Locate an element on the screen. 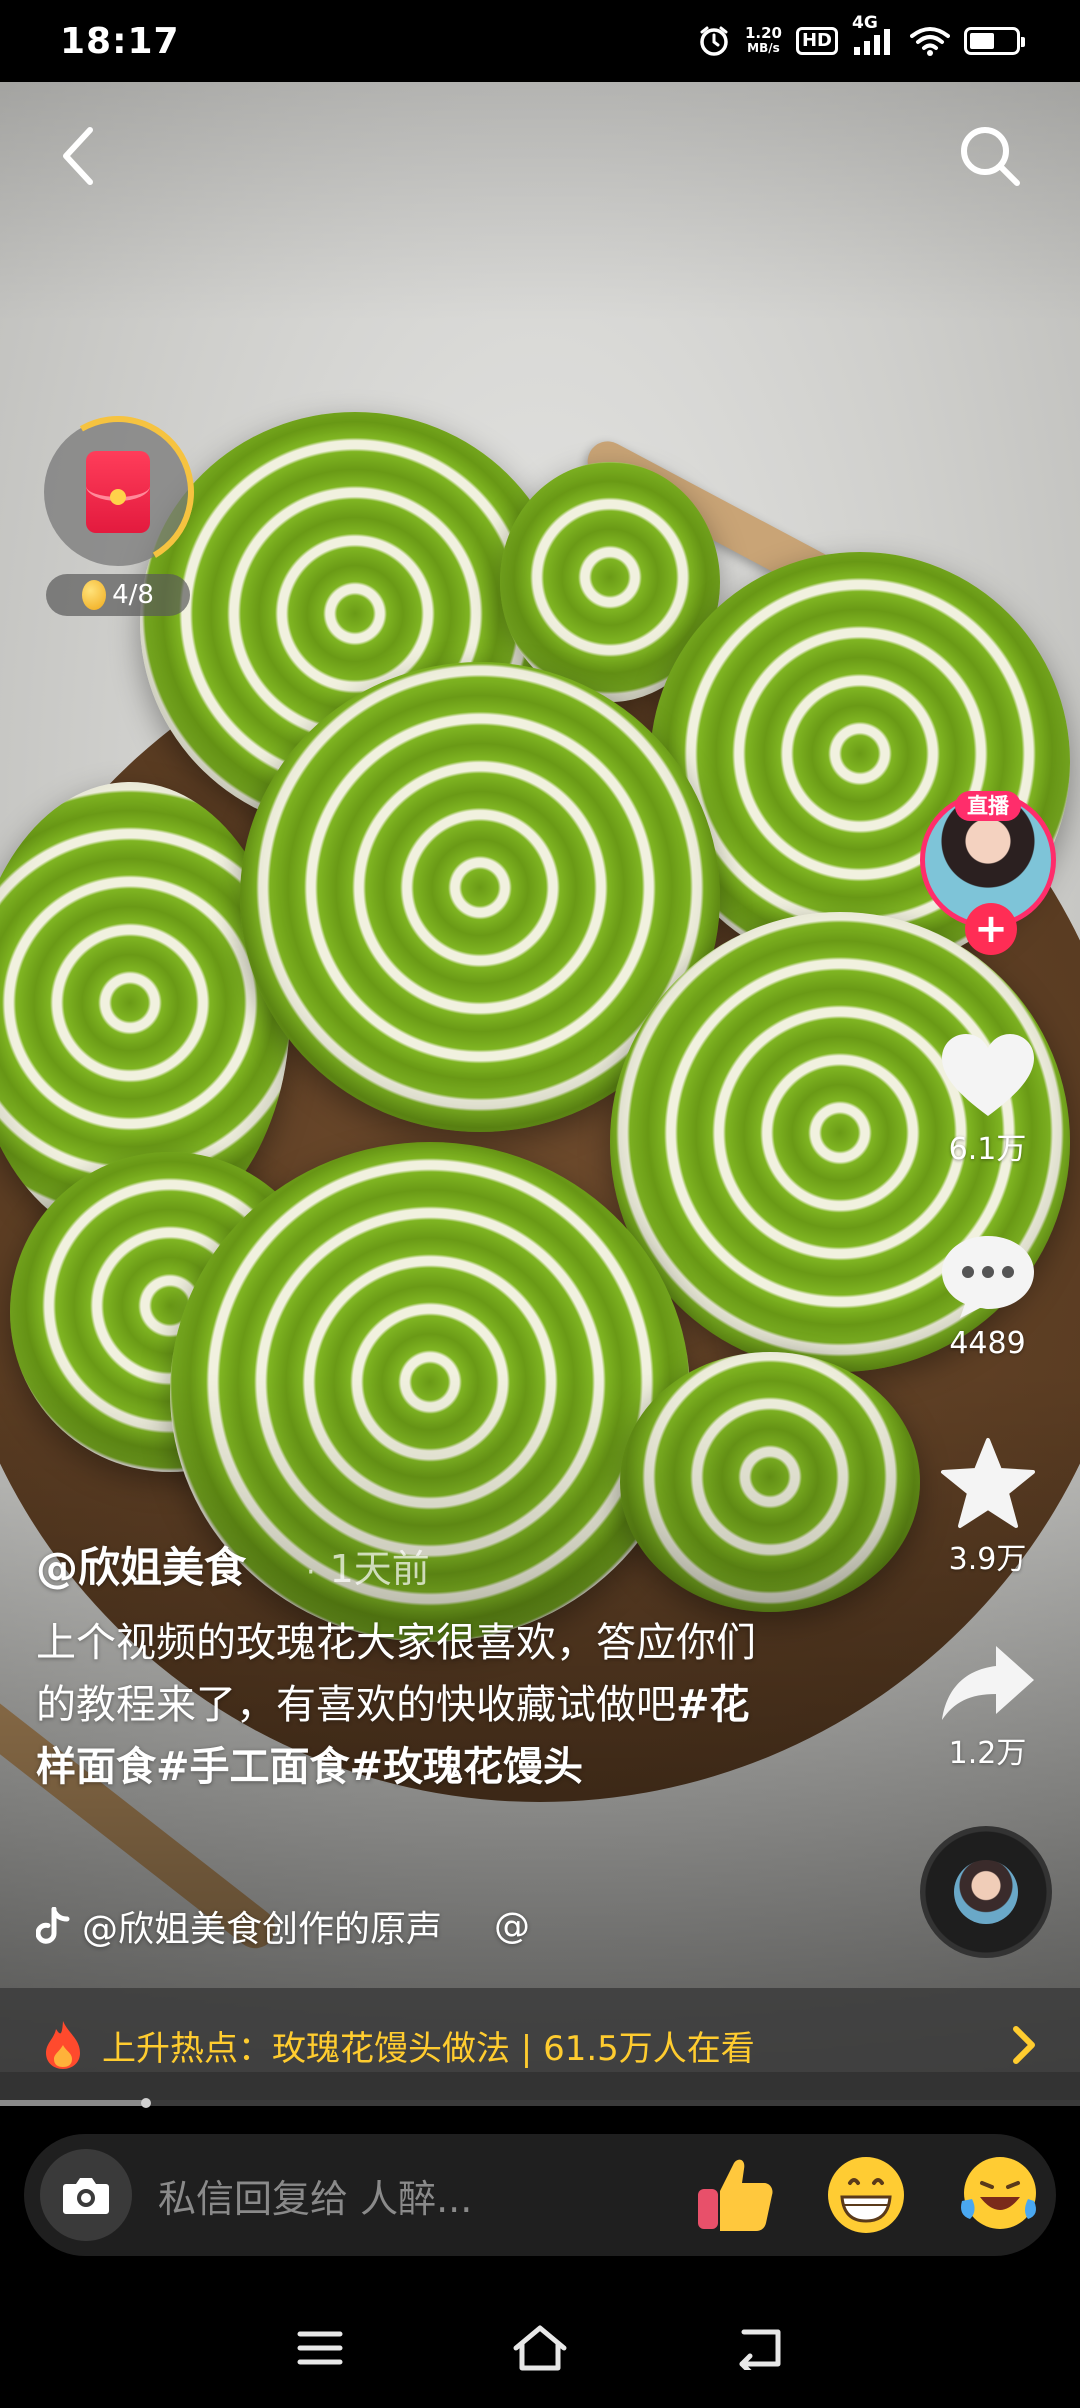  grin-emoji-icon is located at coordinates (866, 2195).